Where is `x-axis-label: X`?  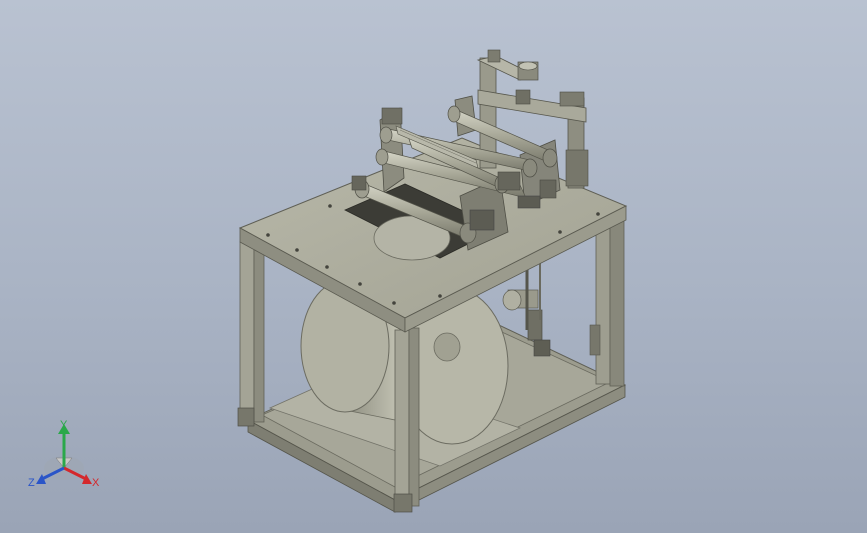
x-axis-label: X is located at coordinates (96, 483).